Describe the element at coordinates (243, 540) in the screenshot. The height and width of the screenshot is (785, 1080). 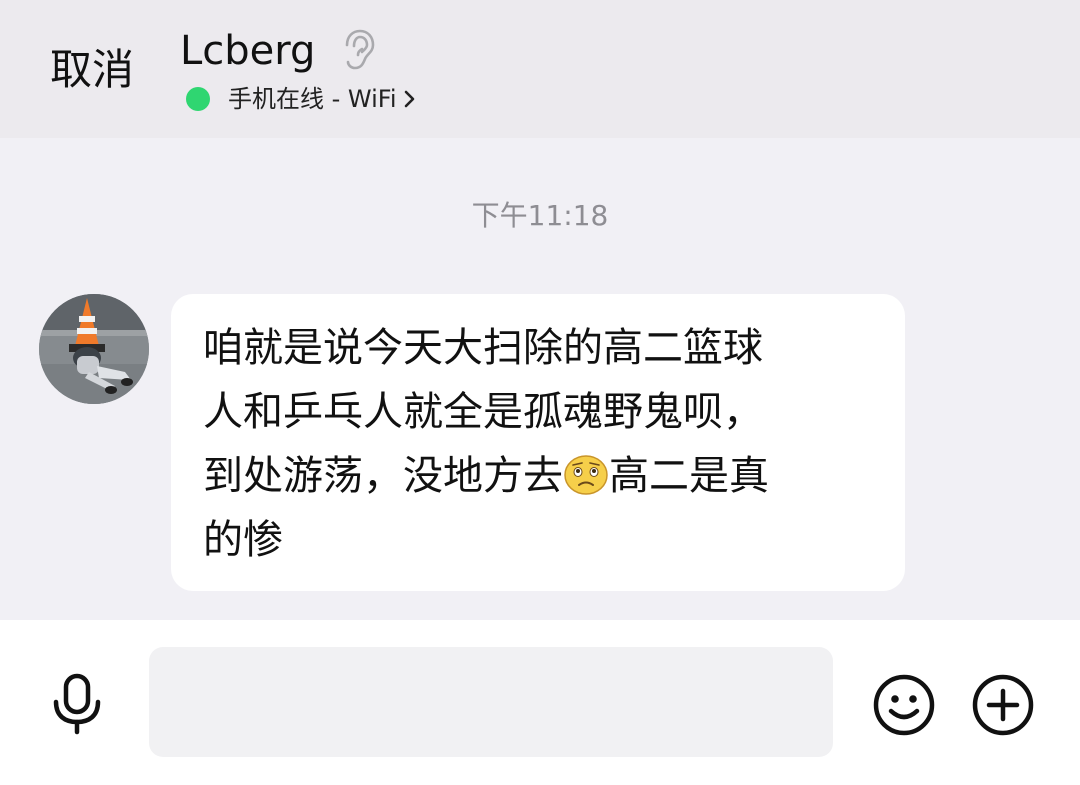
I see `message-line: 的惨` at that location.